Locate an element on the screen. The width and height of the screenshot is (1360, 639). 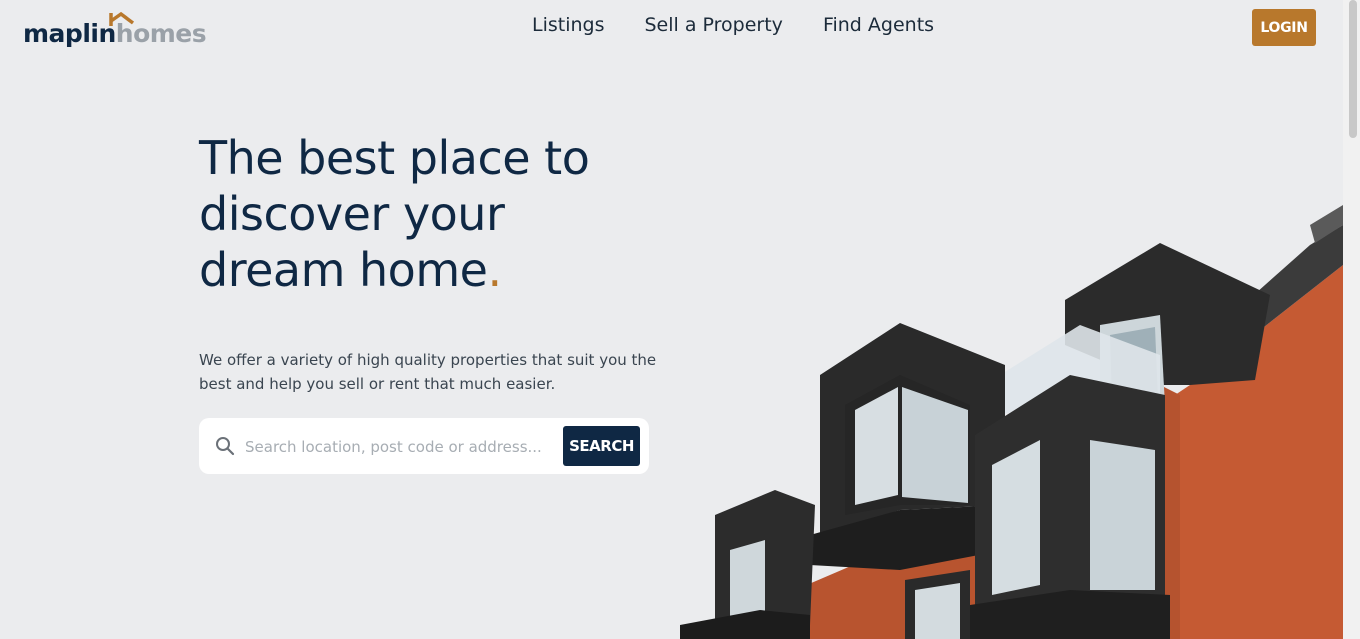
search-button: SEARCH is located at coordinates (601, 446).